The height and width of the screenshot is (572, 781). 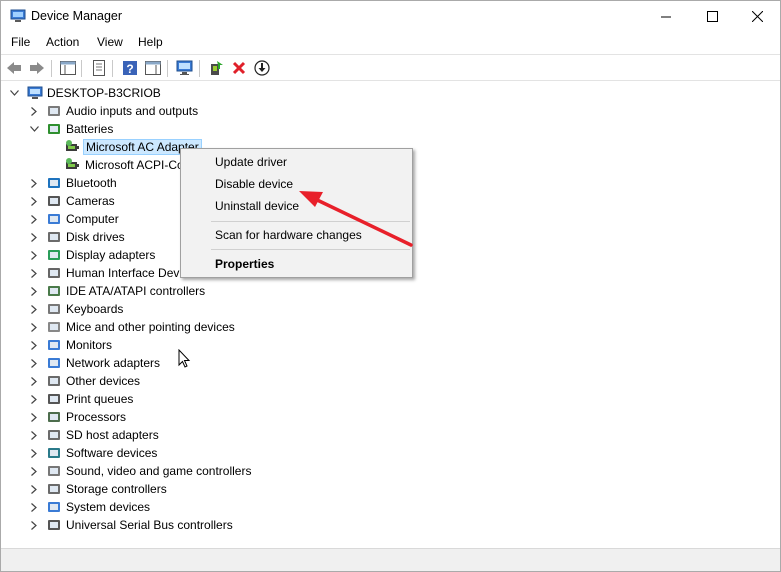 What do you see at coordinates (127, 273) in the screenshot?
I see `tree-category-label: Human Interface Devic` at bounding box center [127, 273].